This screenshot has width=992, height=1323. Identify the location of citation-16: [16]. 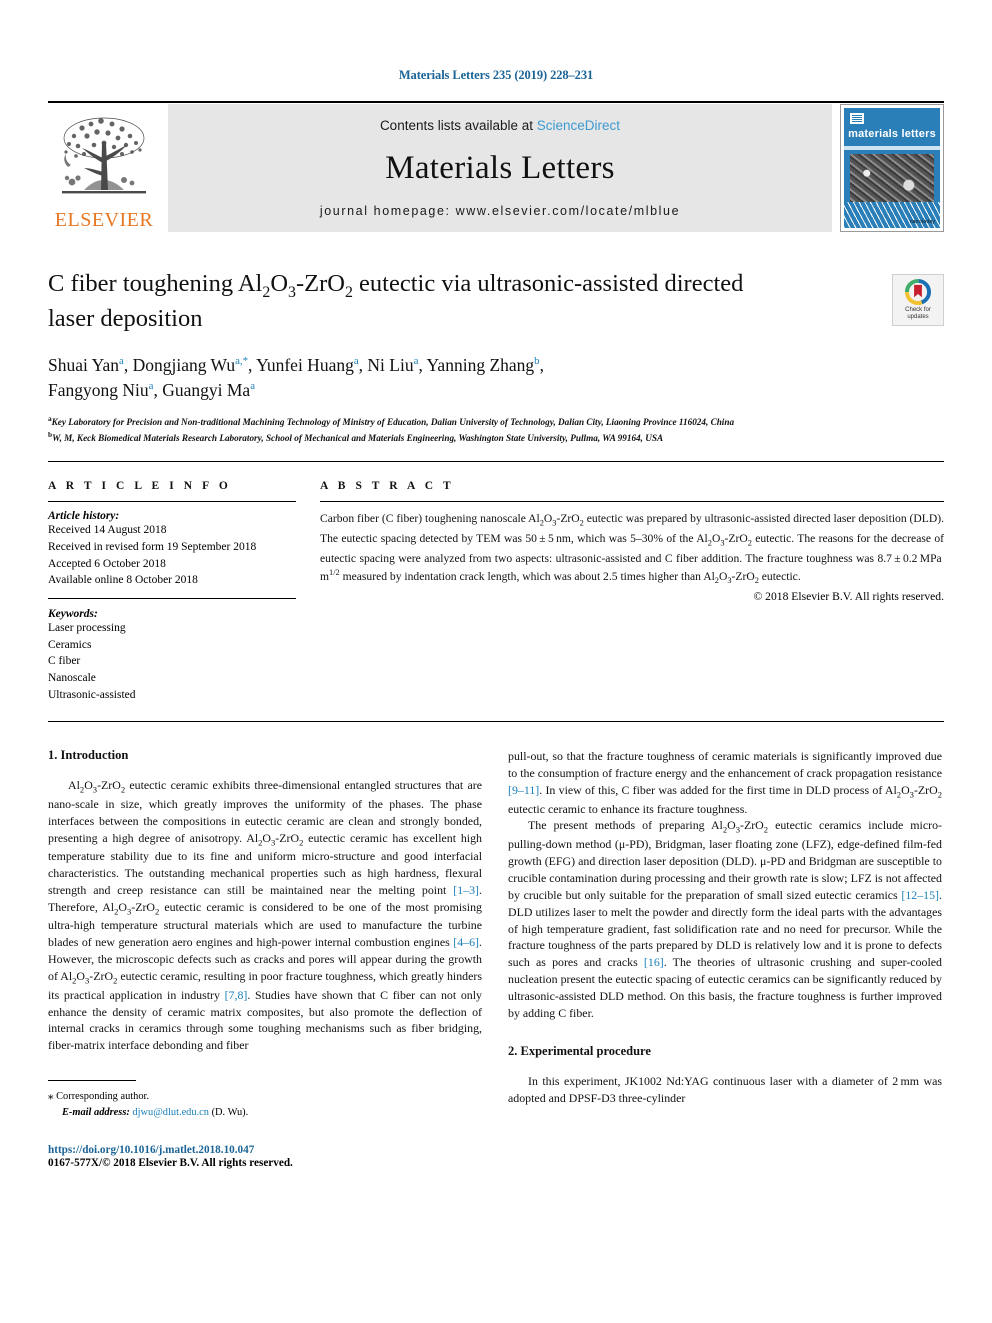
(654, 962).